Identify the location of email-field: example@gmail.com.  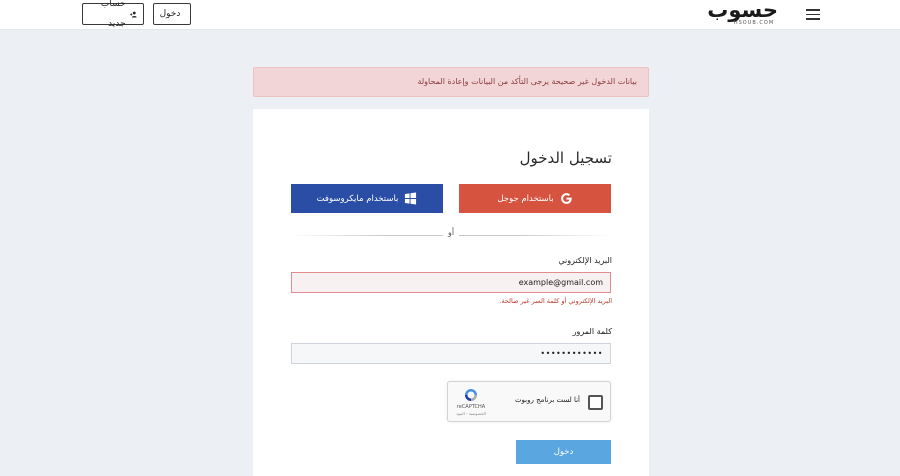
(451, 282).